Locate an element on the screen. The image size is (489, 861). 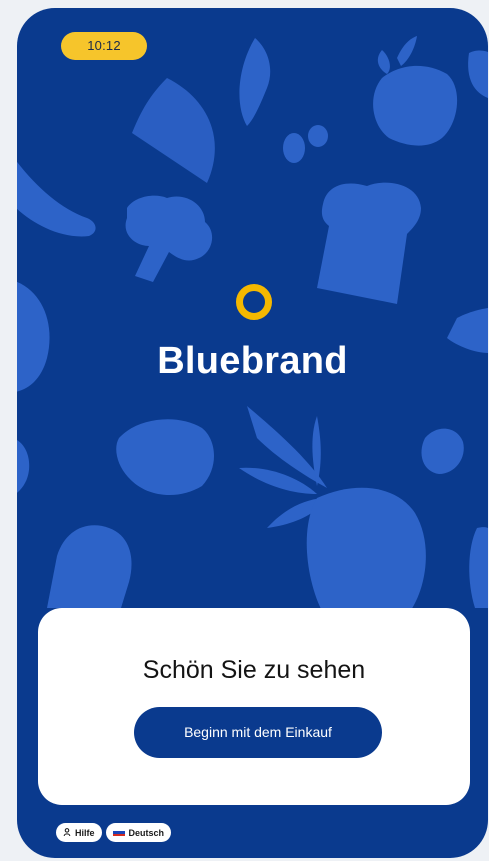
person-icon is located at coordinates (67, 832).